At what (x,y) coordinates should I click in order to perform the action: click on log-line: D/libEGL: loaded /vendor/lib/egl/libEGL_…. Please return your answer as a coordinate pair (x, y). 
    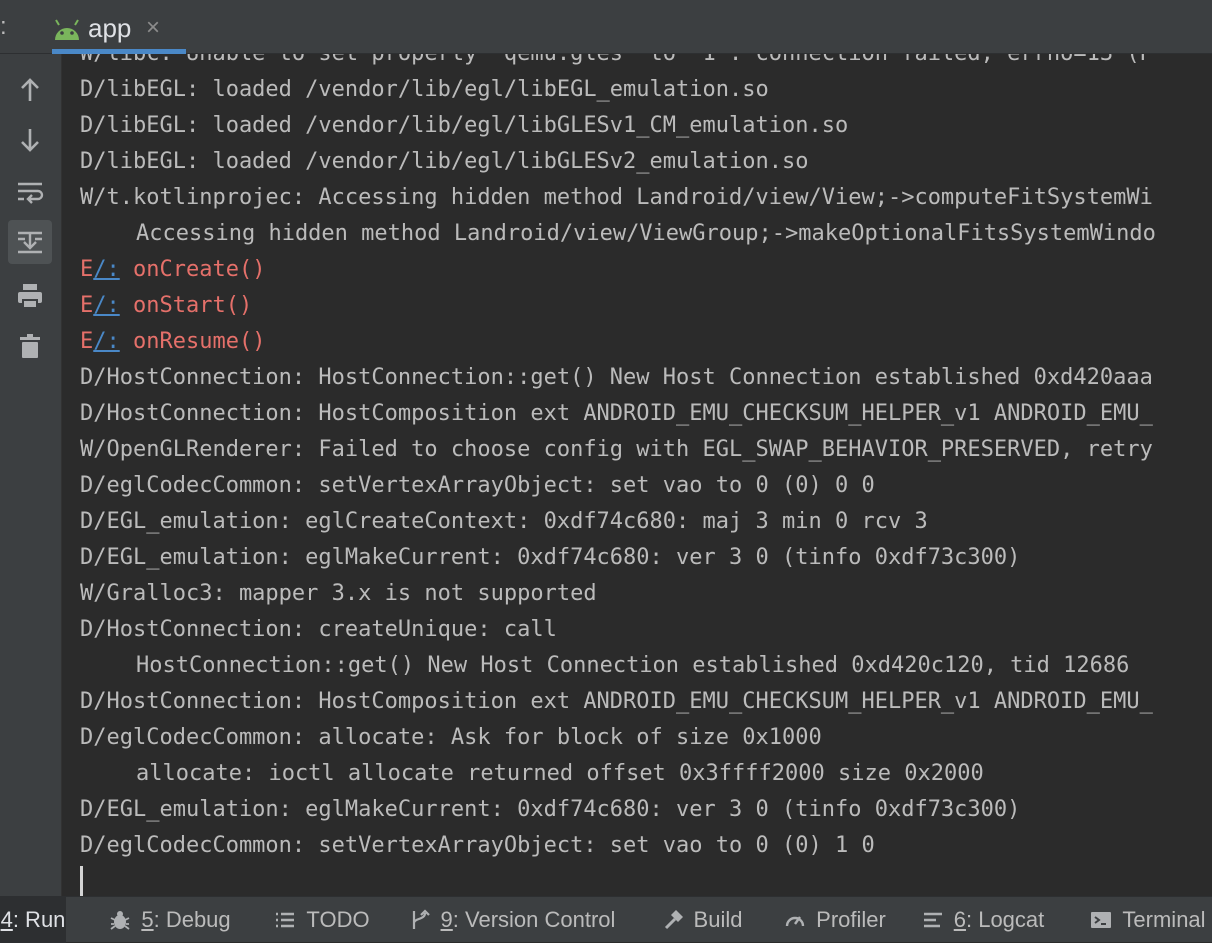
    Looking at the image, I should click on (424, 89).